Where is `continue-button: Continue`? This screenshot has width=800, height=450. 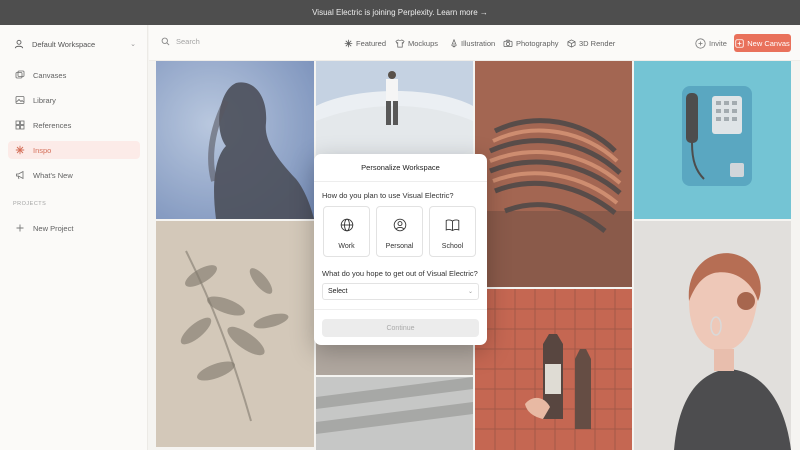 continue-button: Continue is located at coordinates (400, 328).